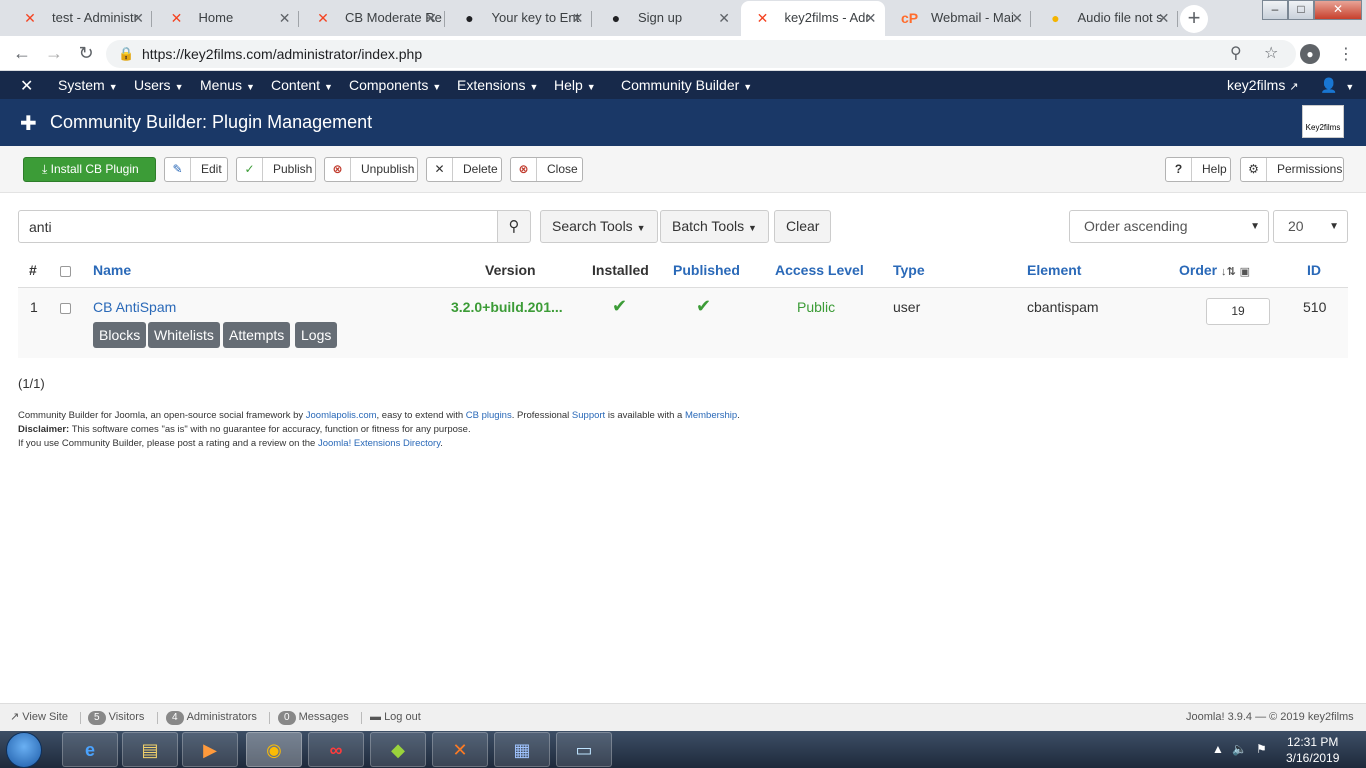  Describe the element at coordinates (211, 717) in the screenshot. I see `administrators-link: 4 Administrators` at that location.